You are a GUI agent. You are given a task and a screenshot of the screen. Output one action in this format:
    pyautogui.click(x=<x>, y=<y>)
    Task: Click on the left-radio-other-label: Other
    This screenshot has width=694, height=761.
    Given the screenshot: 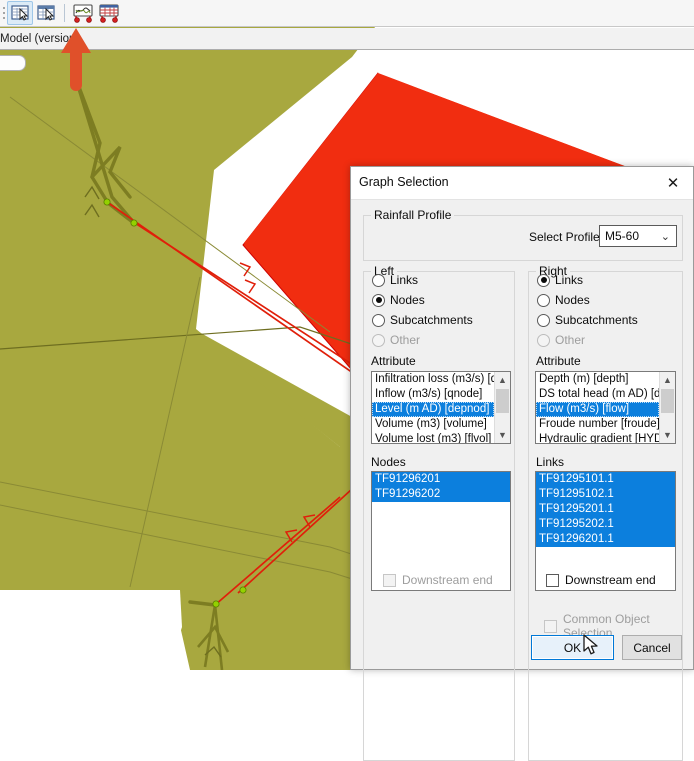 What is the action you would take?
    pyautogui.click(x=405, y=340)
    